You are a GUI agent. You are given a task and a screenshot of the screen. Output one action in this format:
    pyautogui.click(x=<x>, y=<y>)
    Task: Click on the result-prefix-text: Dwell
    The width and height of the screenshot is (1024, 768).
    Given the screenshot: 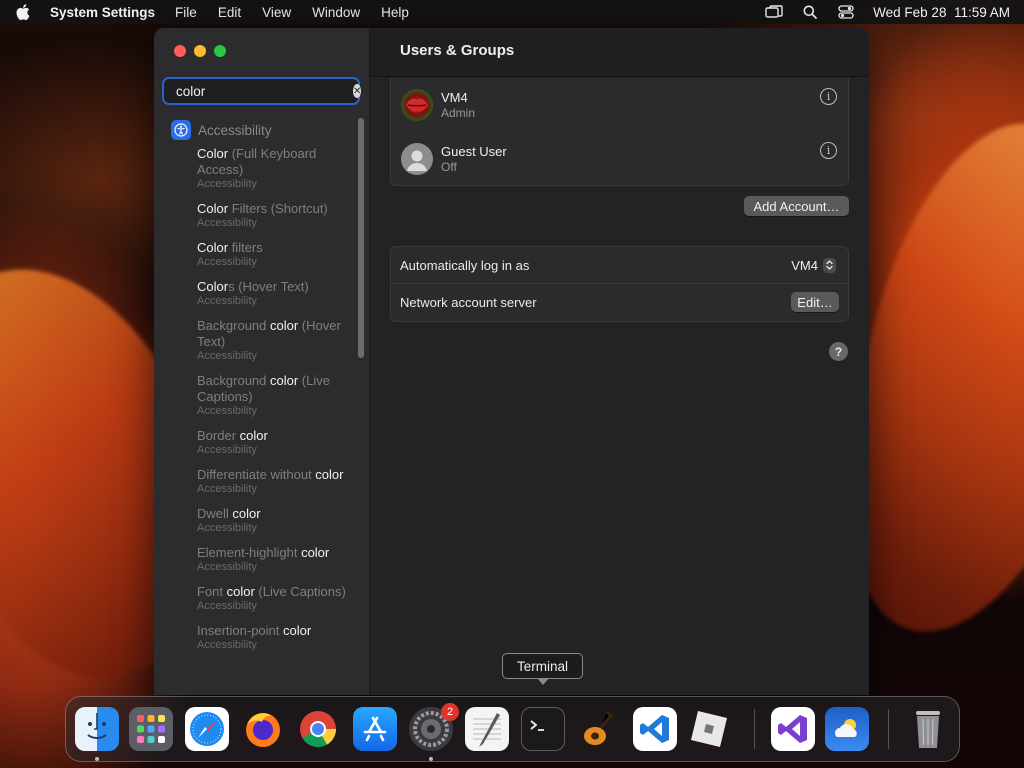 What is the action you would take?
    pyautogui.click(x=215, y=513)
    